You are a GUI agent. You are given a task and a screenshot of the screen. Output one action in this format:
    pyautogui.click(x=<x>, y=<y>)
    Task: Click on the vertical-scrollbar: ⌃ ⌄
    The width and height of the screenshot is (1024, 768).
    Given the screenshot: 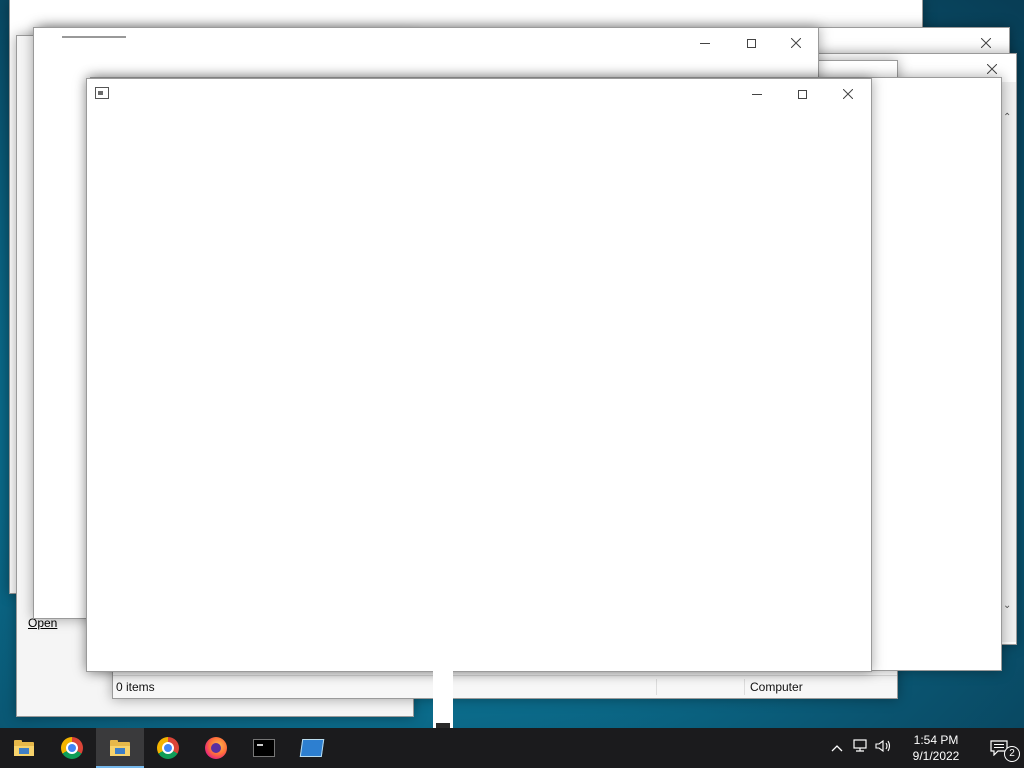 What is the action you would take?
    pyautogui.click(x=1008, y=362)
    